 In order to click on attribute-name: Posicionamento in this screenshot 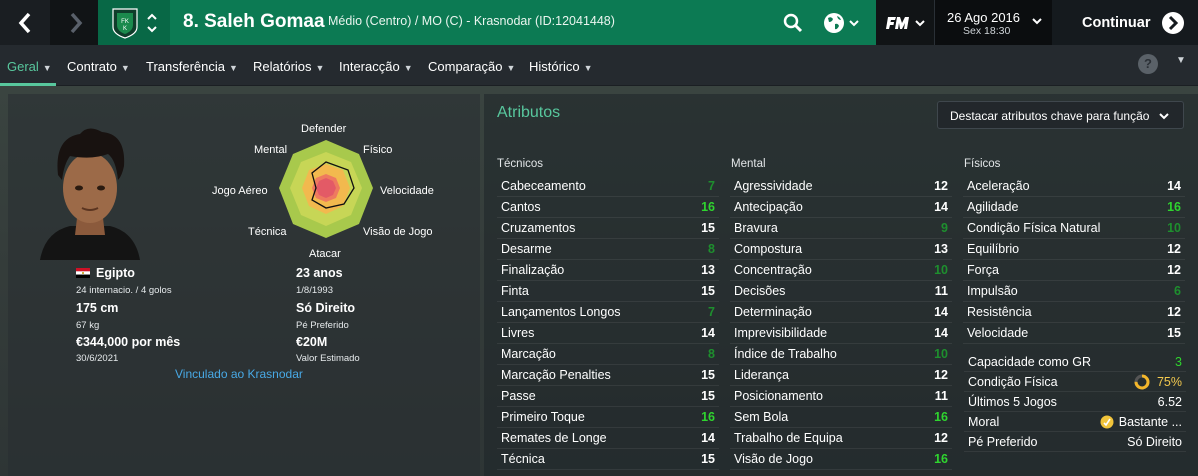, I will do `click(778, 396)`.